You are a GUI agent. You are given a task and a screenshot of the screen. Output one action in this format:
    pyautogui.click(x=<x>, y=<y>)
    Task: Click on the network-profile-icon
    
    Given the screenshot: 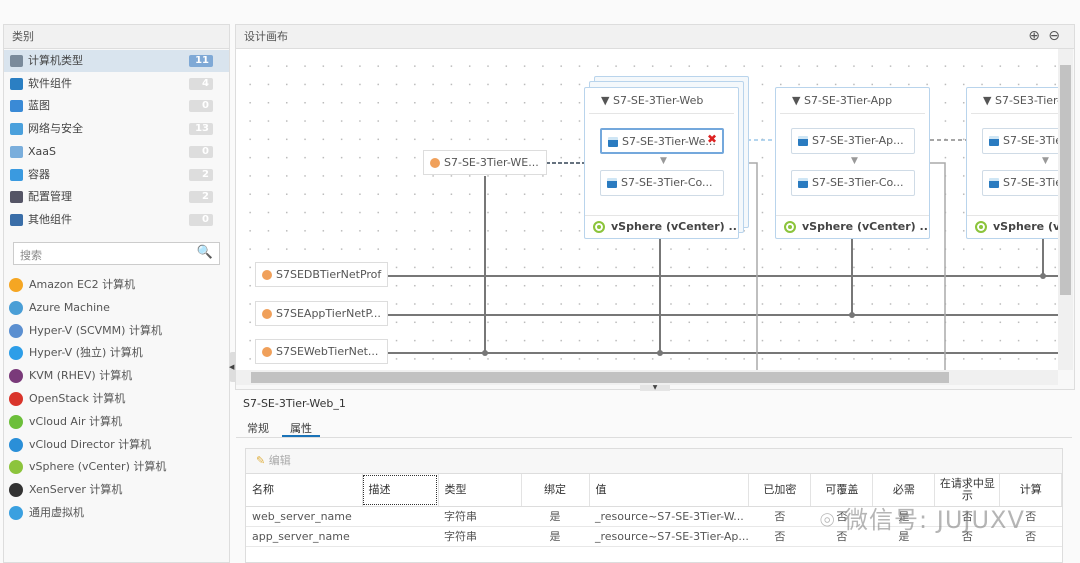 What is the action you would take?
    pyautogui.click(x=267, y=313)
    